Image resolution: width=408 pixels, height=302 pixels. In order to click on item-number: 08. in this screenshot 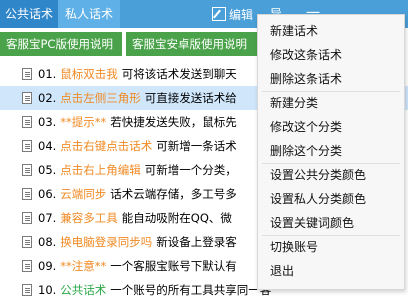, I will do `click(47, 242)`.